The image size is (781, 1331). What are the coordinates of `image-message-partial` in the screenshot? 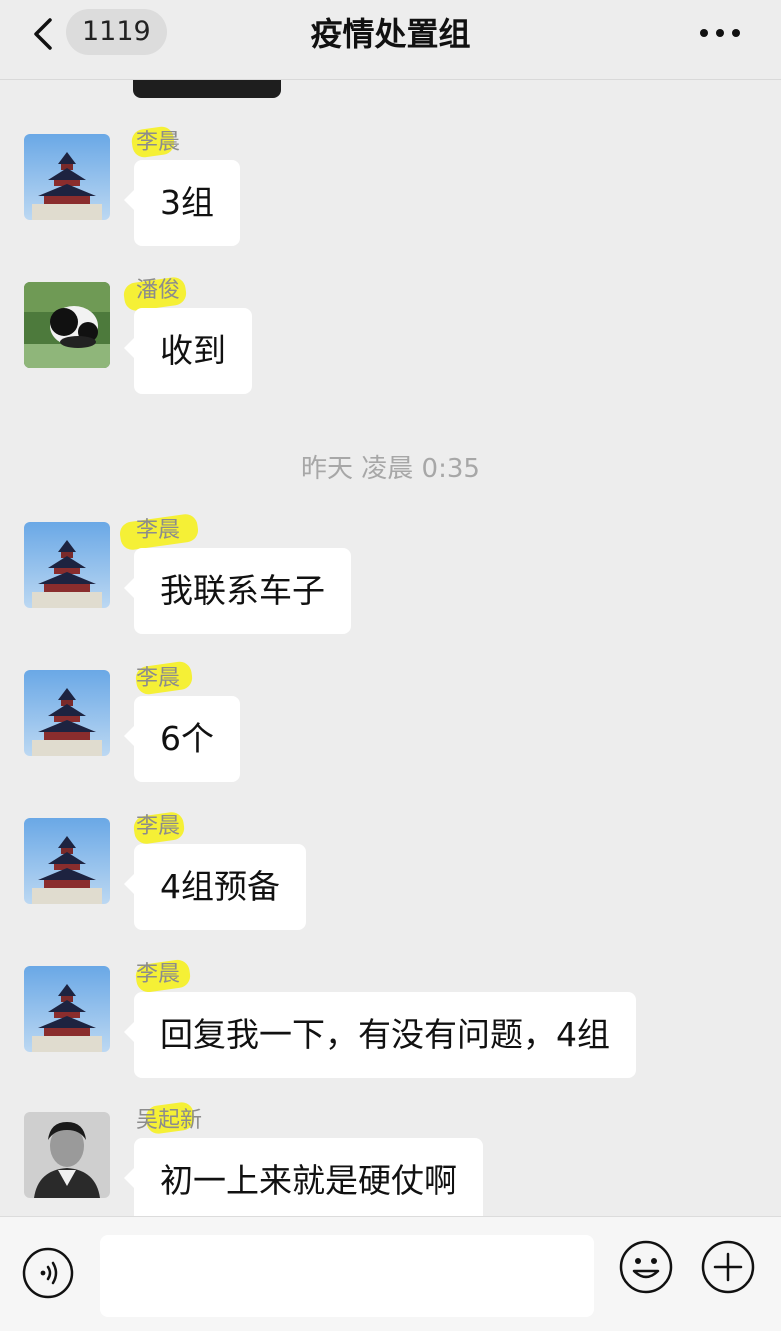 It's located at (207, 89).